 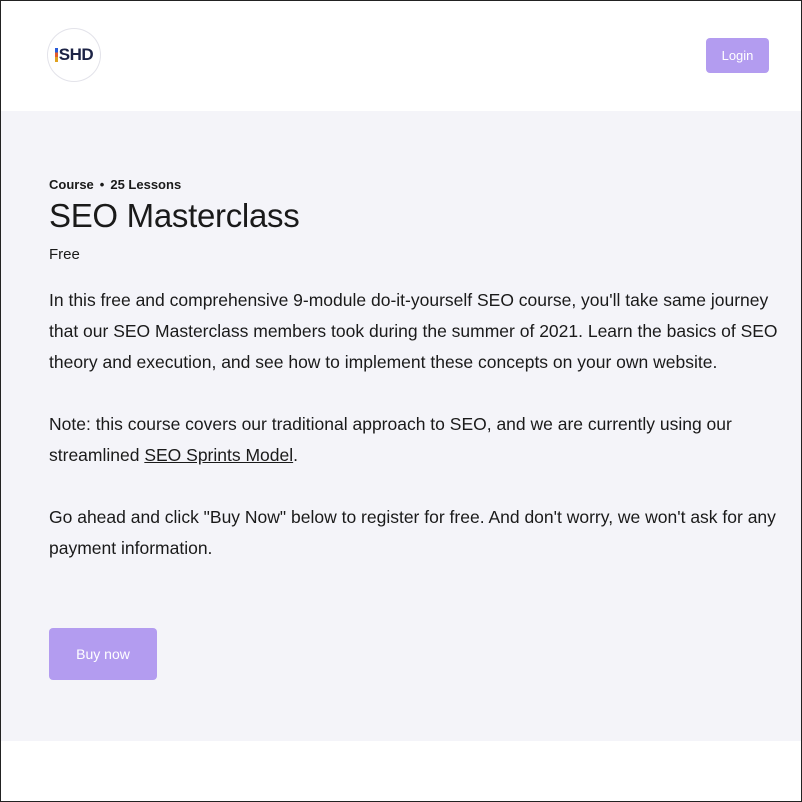 I want to click on site-logo: SHD, so click(x=74, y=55).